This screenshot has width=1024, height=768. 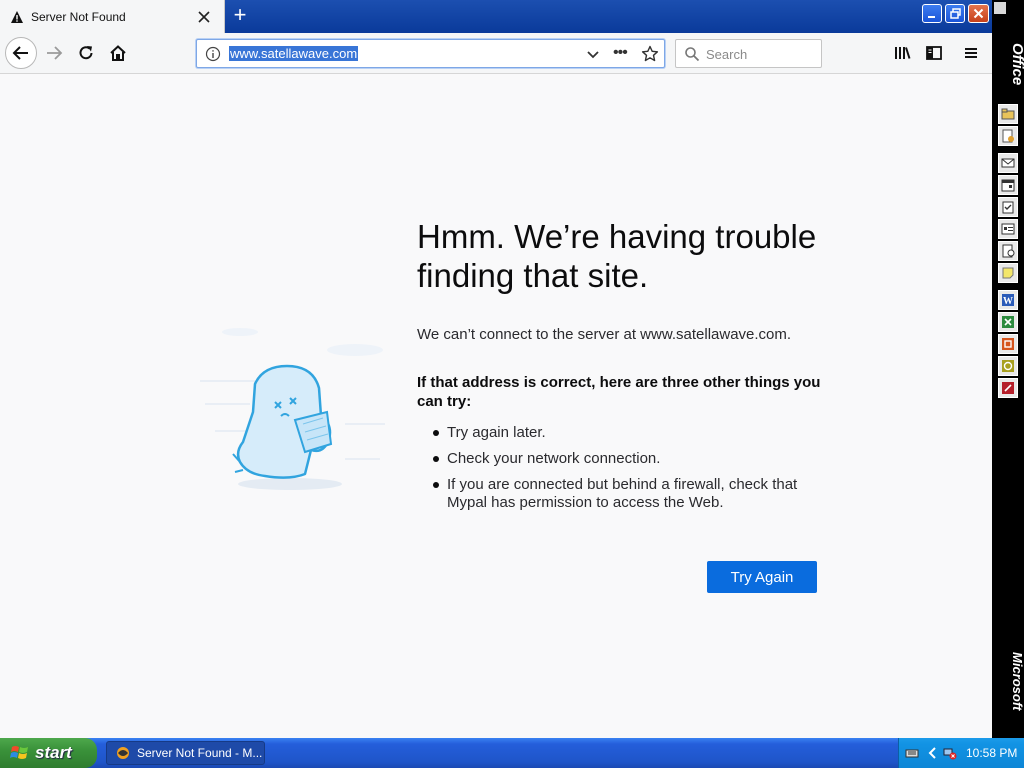 What do you see at coordinates (496, 16) in the screenshot?
I see `tab-strip: Server Not Found +` at bounding box center [496, 16].